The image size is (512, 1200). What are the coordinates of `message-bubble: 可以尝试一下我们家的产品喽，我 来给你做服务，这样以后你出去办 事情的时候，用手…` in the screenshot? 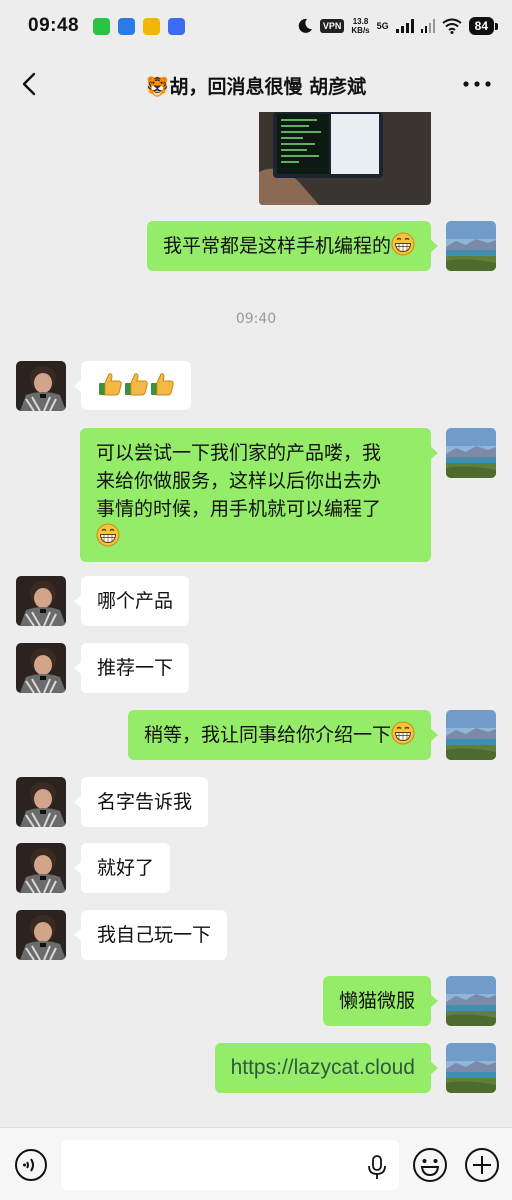 It's located at (259, 495).